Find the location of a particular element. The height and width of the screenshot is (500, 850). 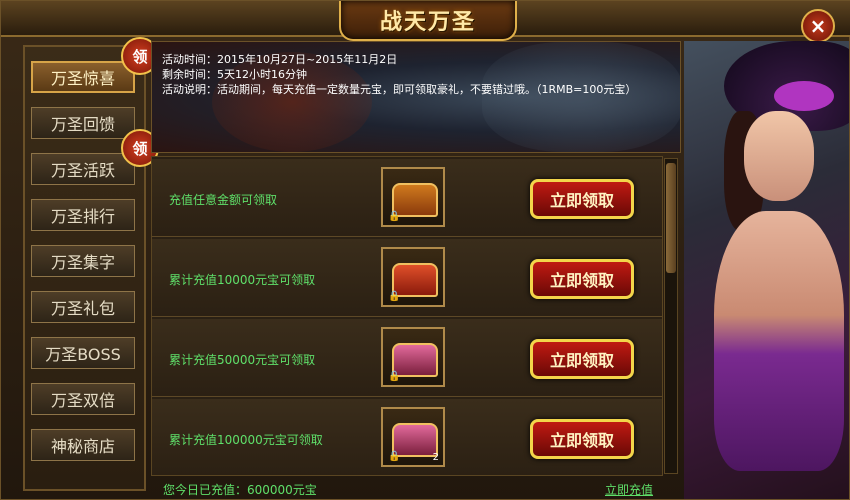

recharge-now-link: 立即充值 is located at coordinates (629, 489).